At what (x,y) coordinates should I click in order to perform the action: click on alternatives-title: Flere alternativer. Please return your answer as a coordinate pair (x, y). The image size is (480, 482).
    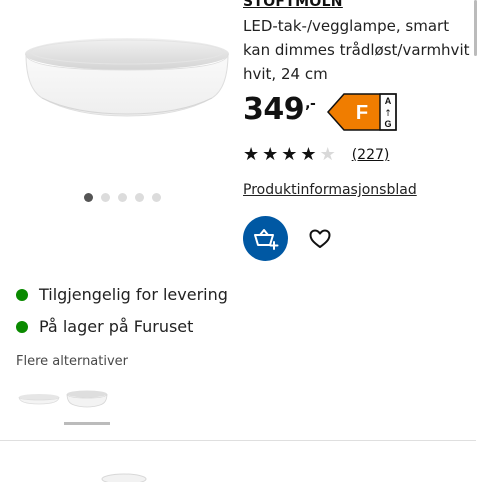
    Looking at the image, I should click on (72, 361).